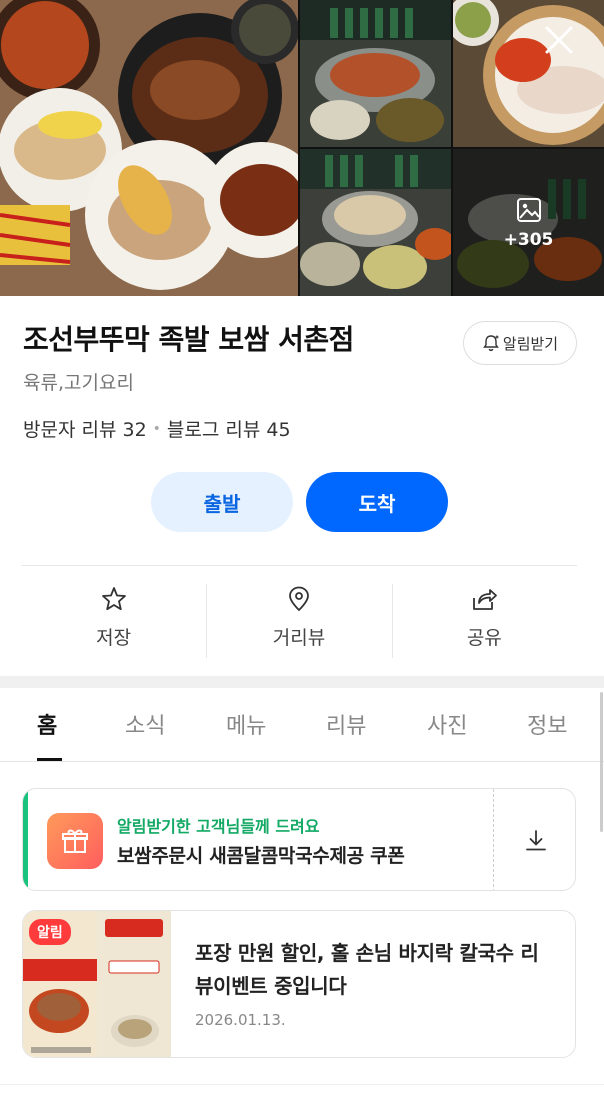 This screenshot has width=604, height=1109. I want to click on save-button: 저장, so click(113, 616).